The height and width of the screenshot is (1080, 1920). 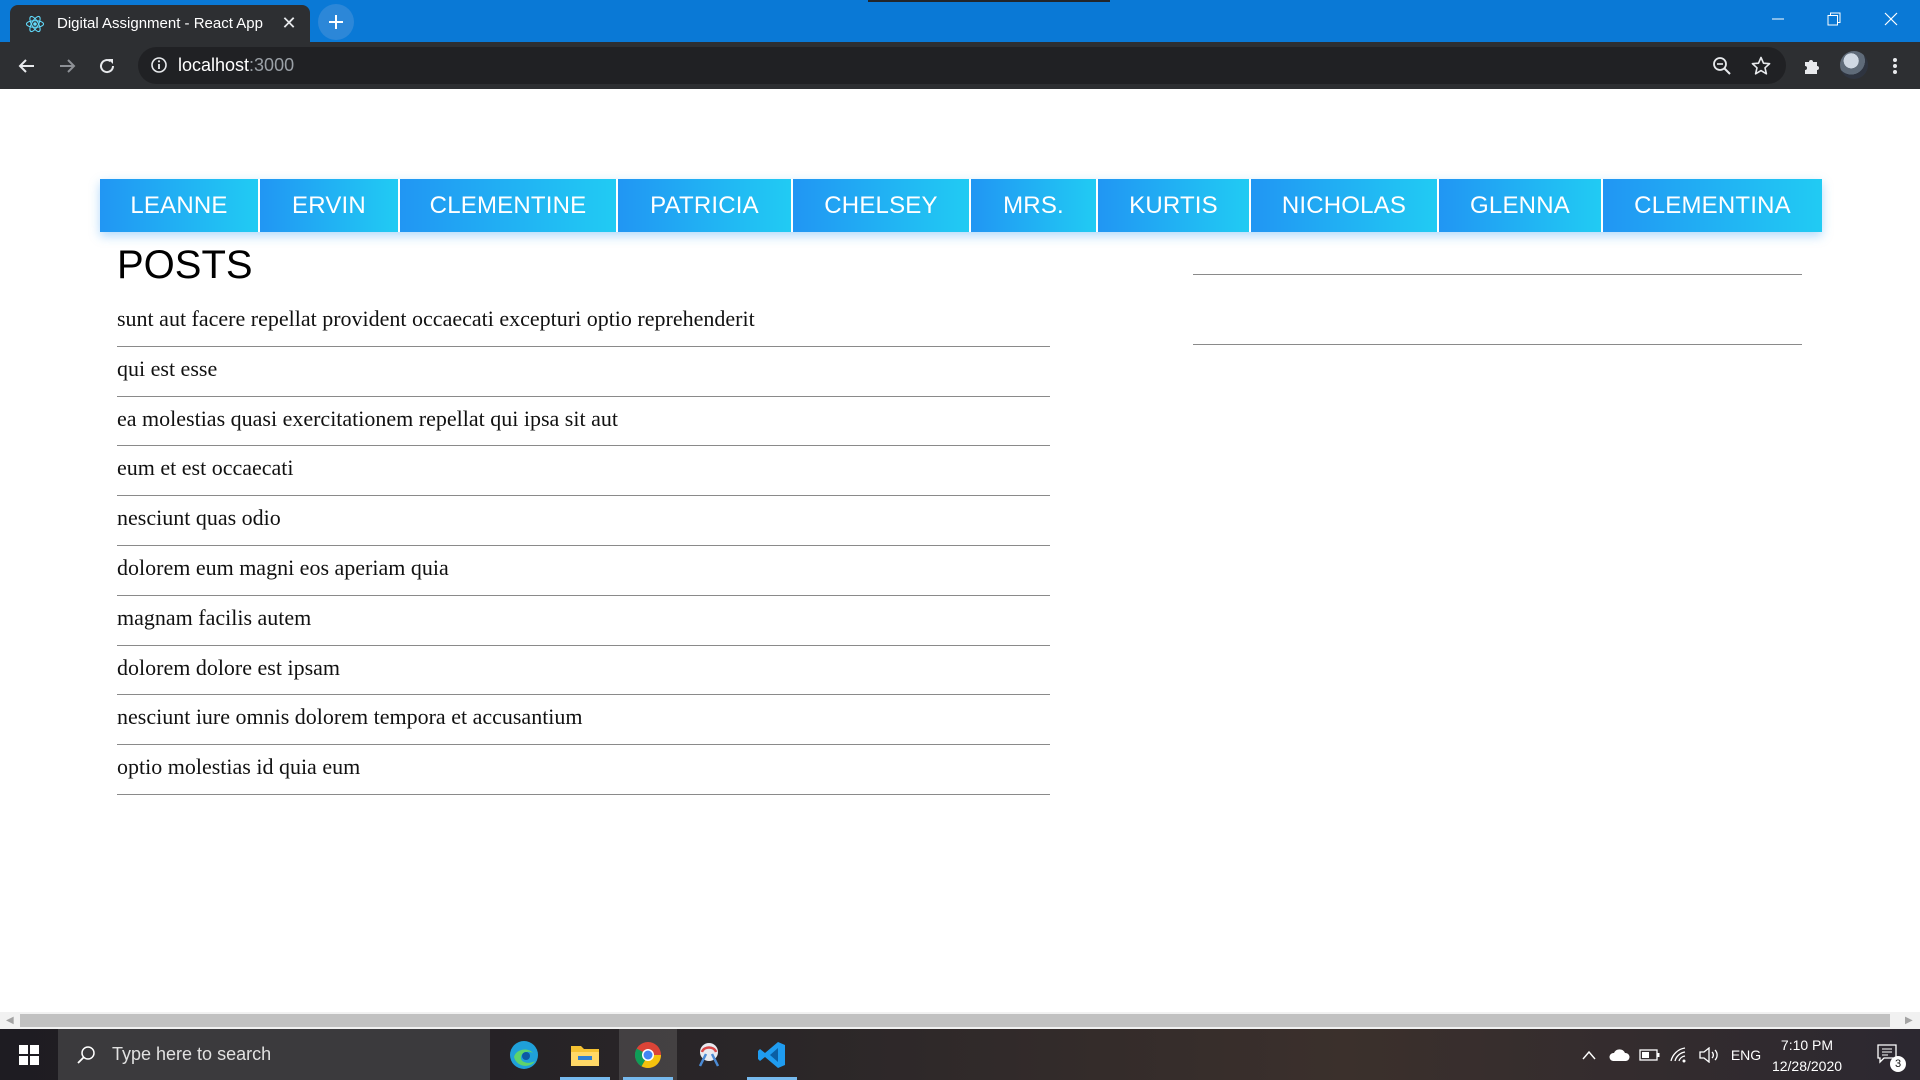 What do you see at coordinates (955, 1020) in the screenshot?
I see `scrollbar-thumb` at bounding box center [955, 1020].